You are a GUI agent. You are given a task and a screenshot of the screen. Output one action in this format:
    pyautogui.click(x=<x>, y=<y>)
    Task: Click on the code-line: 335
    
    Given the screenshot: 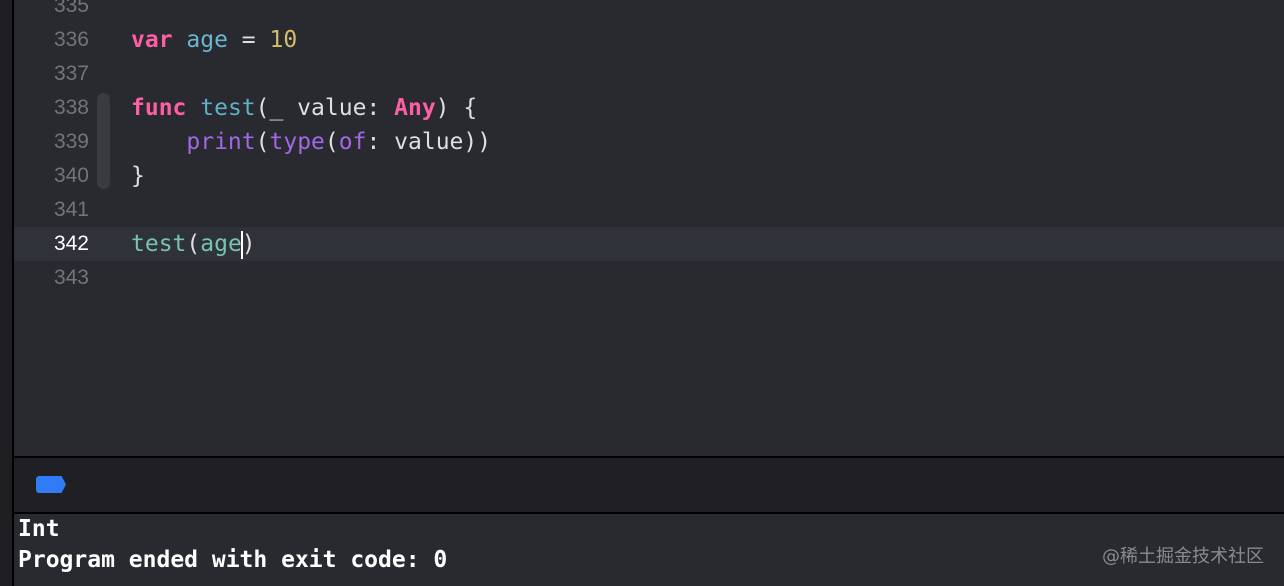 What is the action you would take?
    pyautogui.click(x=649, y=11)
    